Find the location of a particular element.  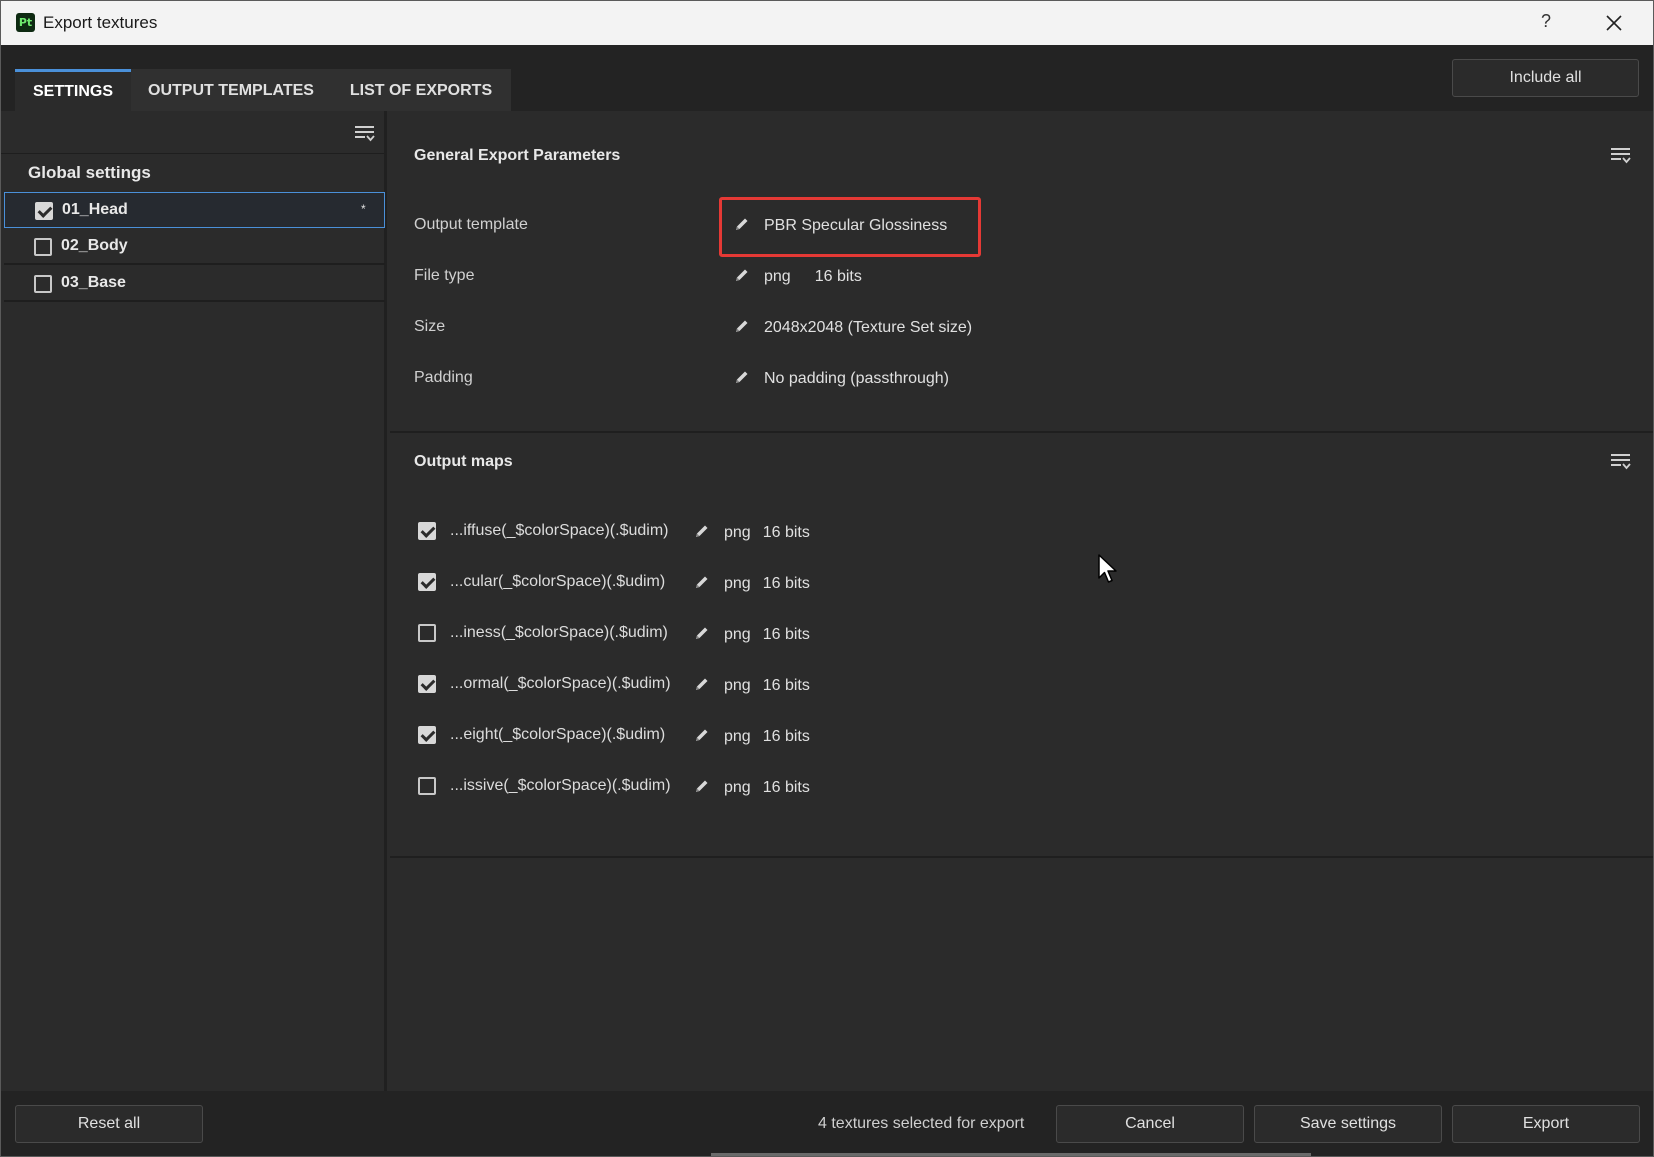

export-button: Export is located at coordinates (1546, 1124).